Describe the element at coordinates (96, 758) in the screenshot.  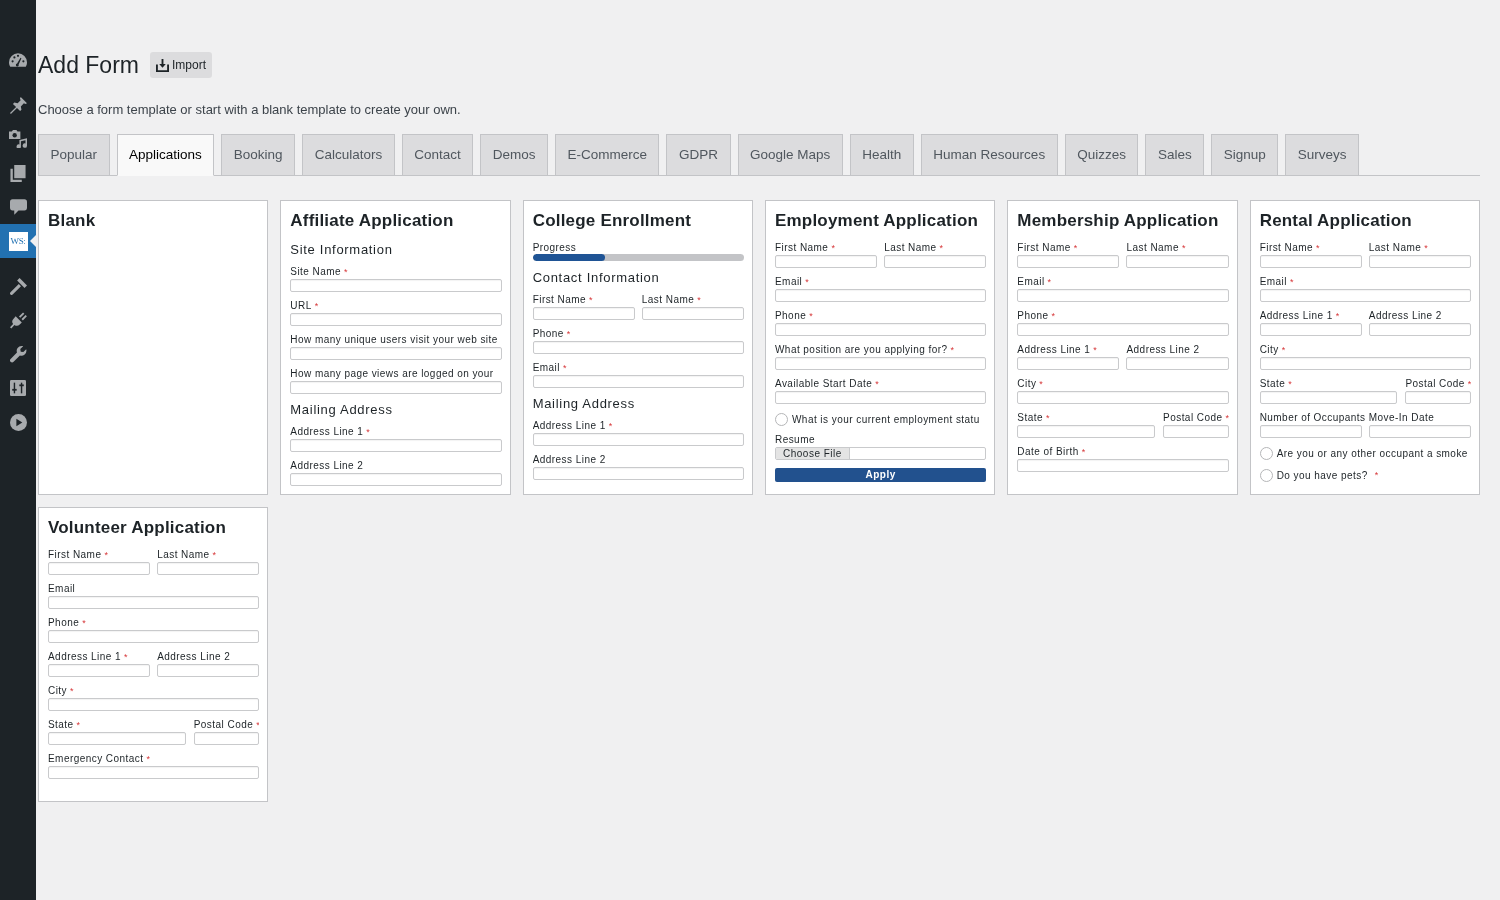
I see `field-label: Emergency Contact` at that location.